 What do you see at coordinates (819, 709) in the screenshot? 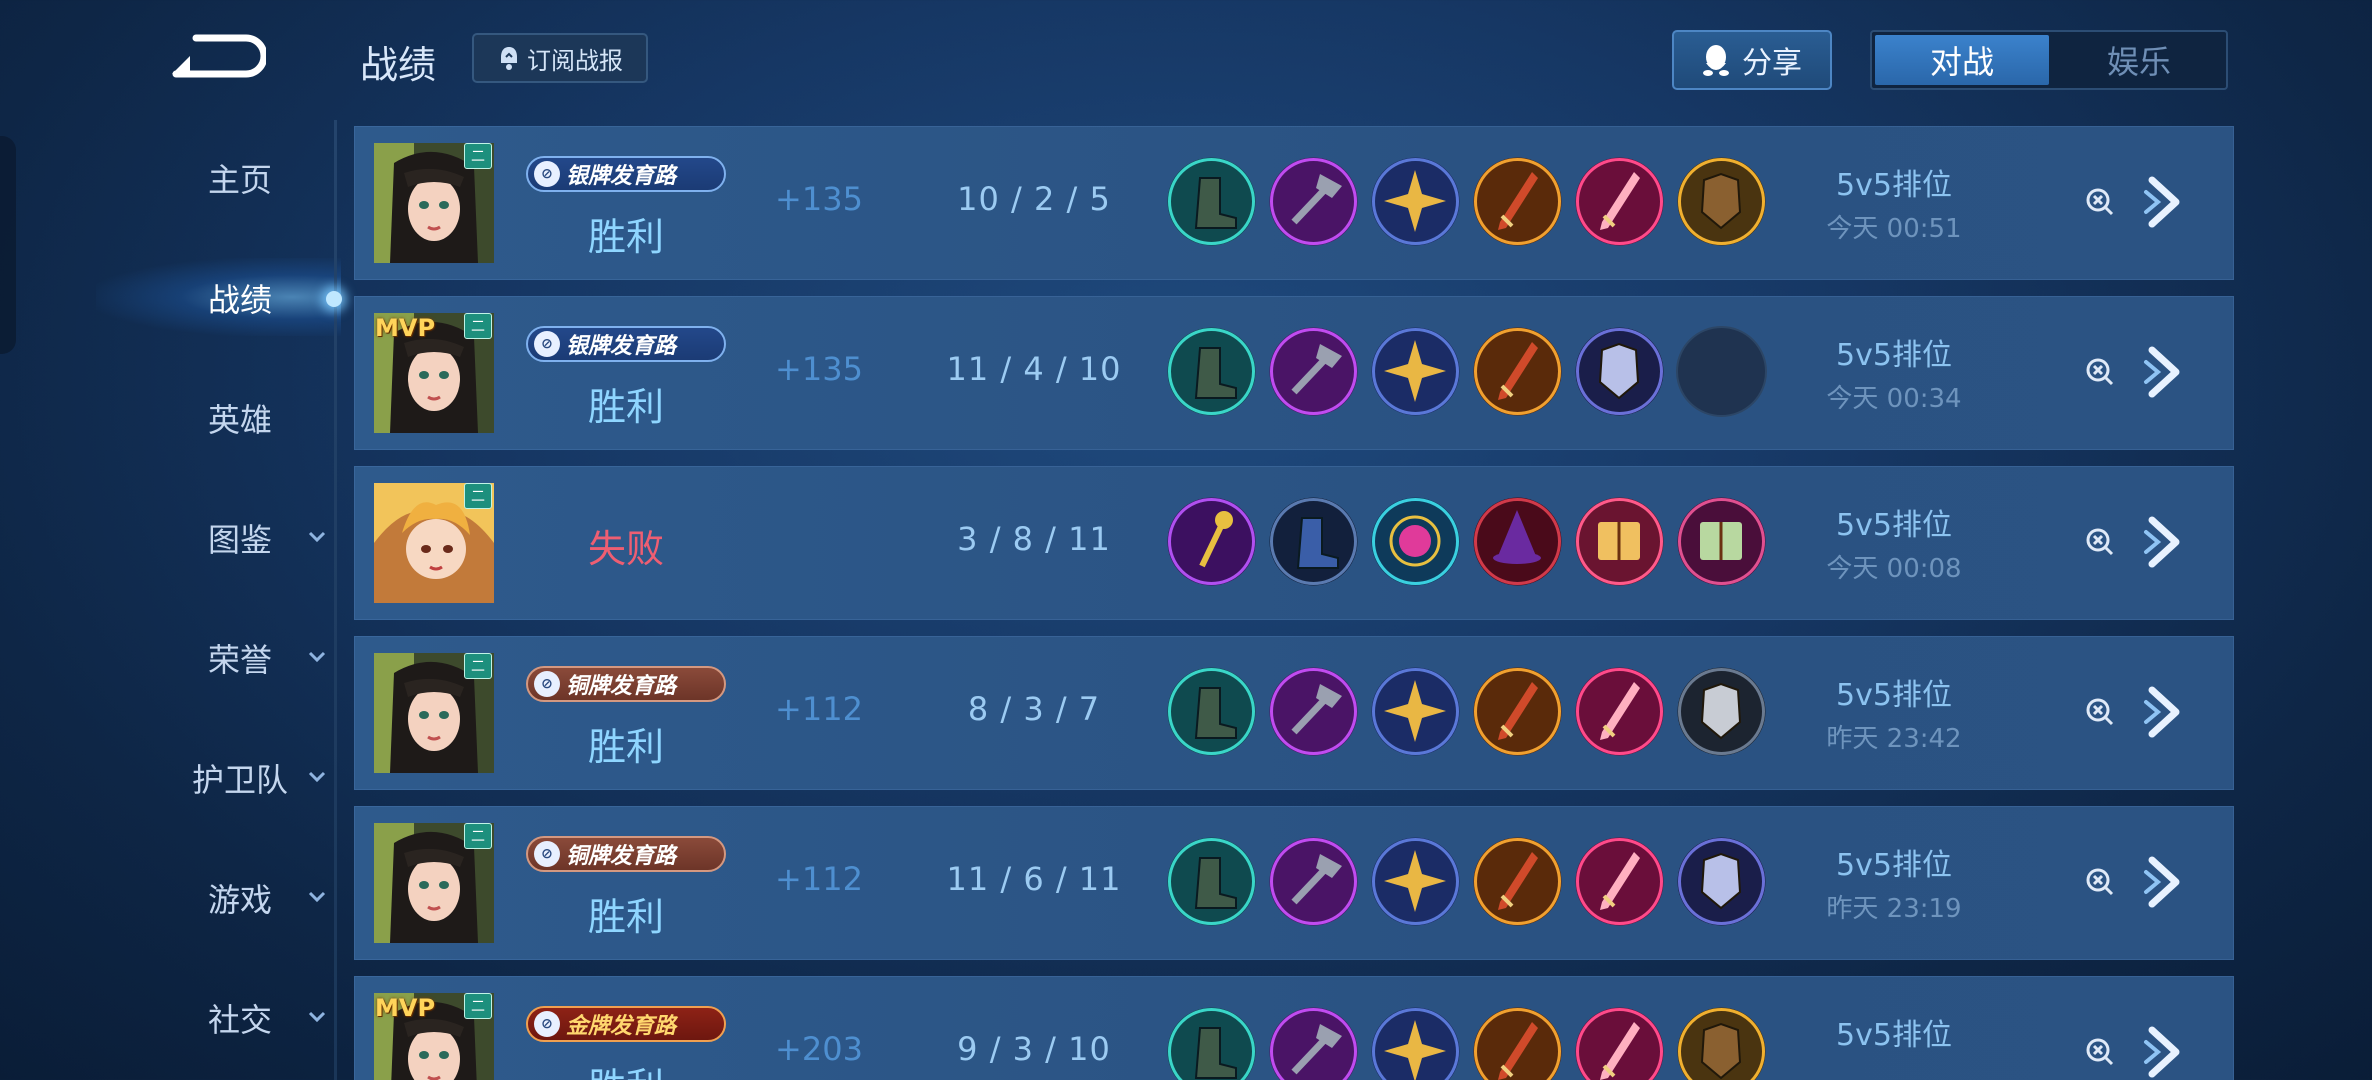
I see `rank-points: +112` at bounding box center [819, 709].